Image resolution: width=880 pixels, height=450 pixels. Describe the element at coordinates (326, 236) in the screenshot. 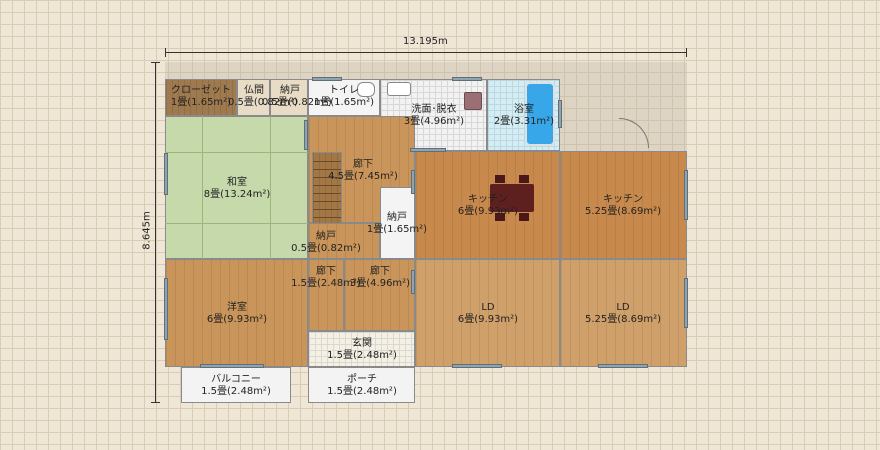

I see `nando-small-name: 納戸` at that location.